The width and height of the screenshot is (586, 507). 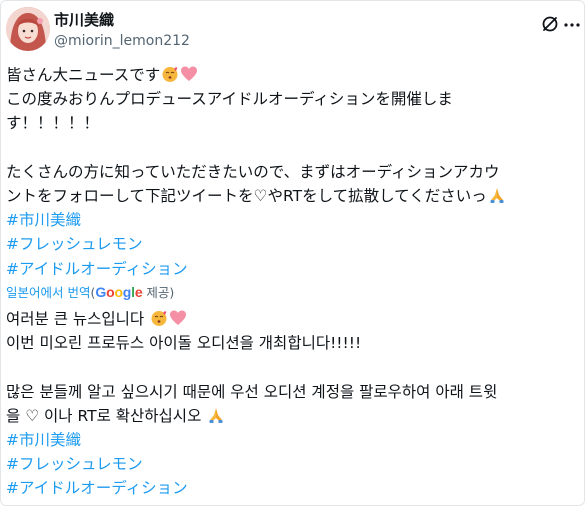 I want to click on logo-letter: g, so click(x=127, y=292).